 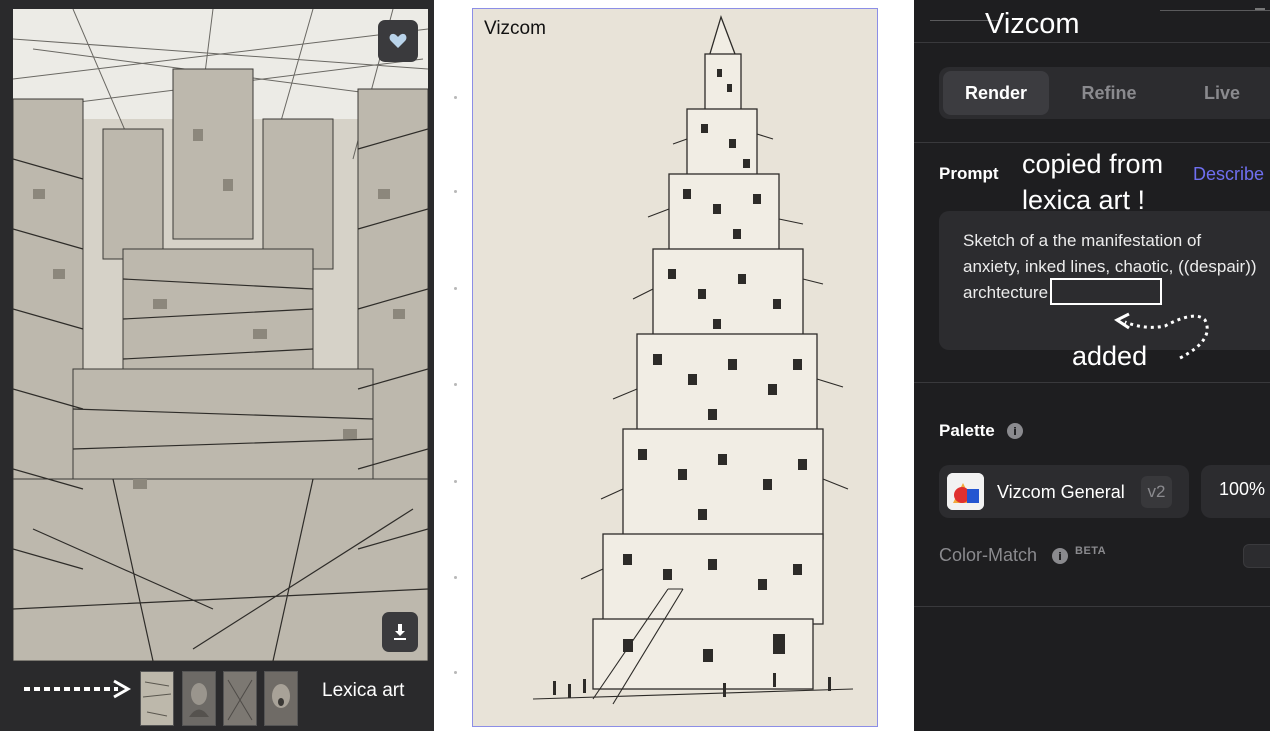 What do you see at coordinates (1110, 356) in the screenshot?
I see `annotation-added: added` at bounding box center [1110, 356].